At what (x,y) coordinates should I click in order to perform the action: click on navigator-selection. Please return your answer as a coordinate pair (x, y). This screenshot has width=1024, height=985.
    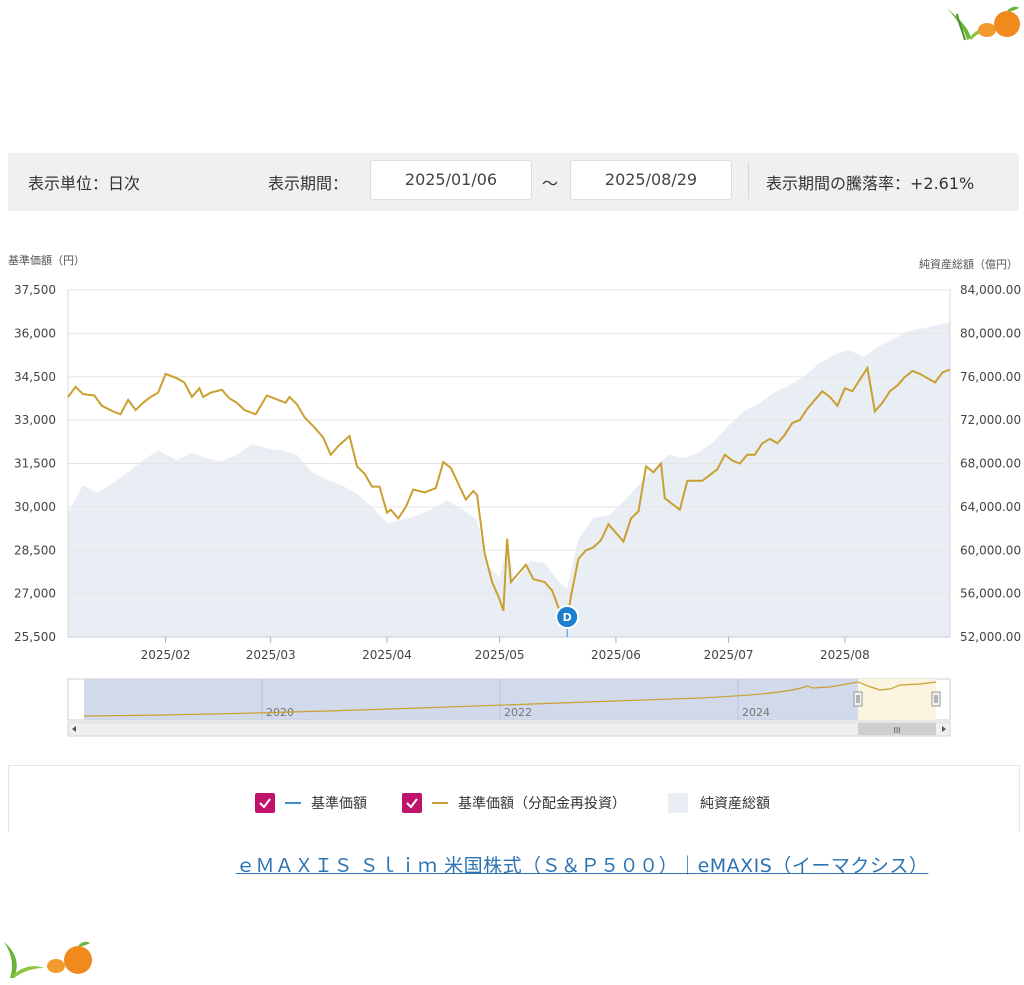
    Looking at the image, I should click on (897, 699).